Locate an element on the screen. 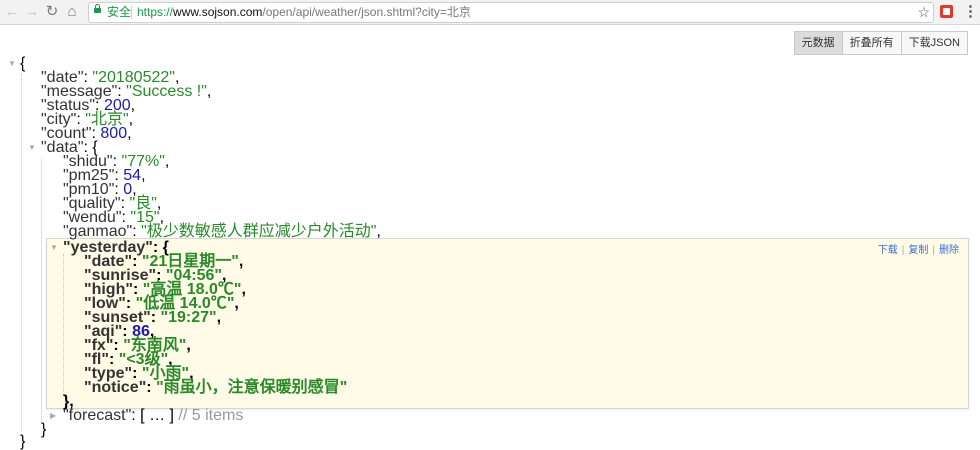 This screenshot has height=450, width=980. back-arrow-icon: ← is located at coordinates (12, 12).